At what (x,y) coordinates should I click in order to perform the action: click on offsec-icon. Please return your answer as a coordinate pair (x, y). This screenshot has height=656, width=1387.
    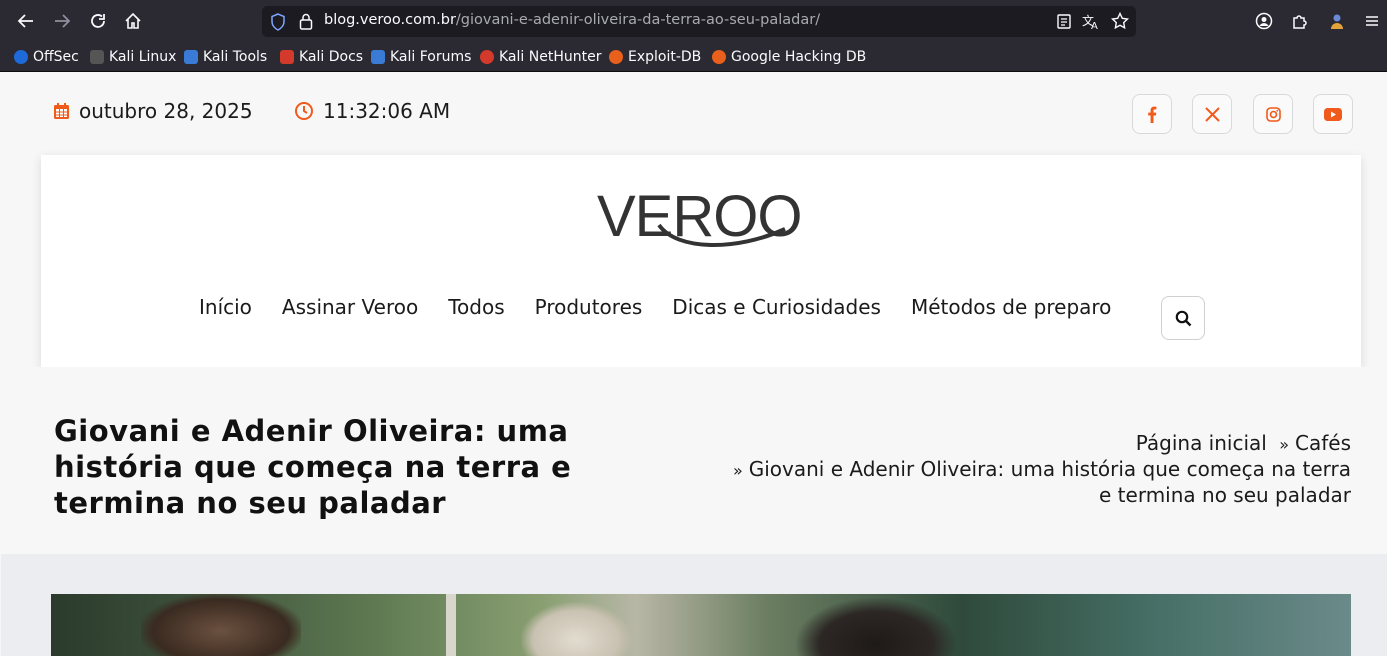
    Looking at the image, I should click on (21, 57).